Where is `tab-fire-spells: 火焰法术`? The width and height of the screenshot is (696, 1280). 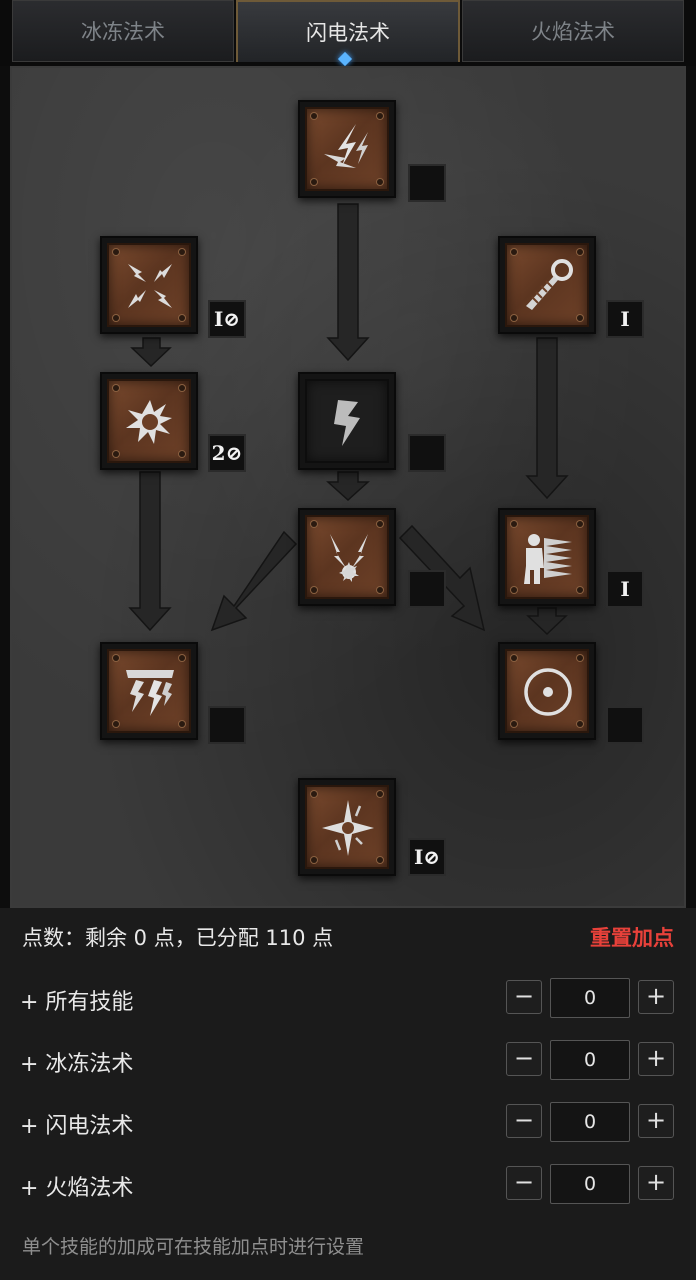 tab-fire-spells: 火焰法术 is located at coordinates (573, 31).